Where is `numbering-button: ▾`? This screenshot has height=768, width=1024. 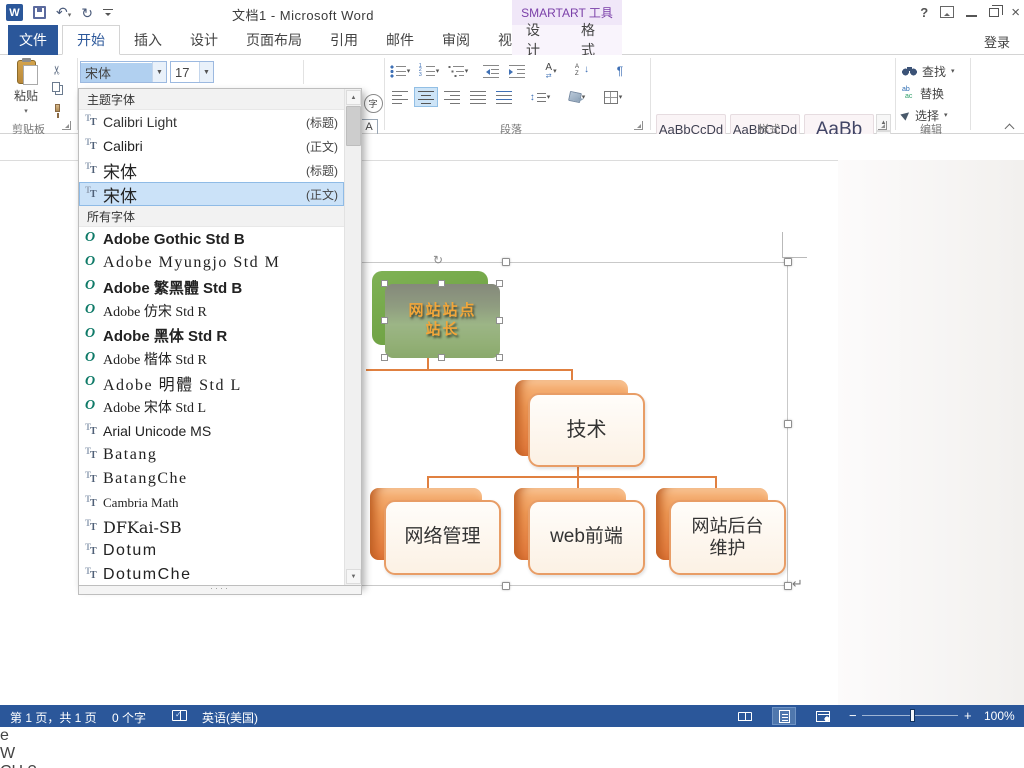 numbering-button: ▾ is located at coordinates (429, 71).